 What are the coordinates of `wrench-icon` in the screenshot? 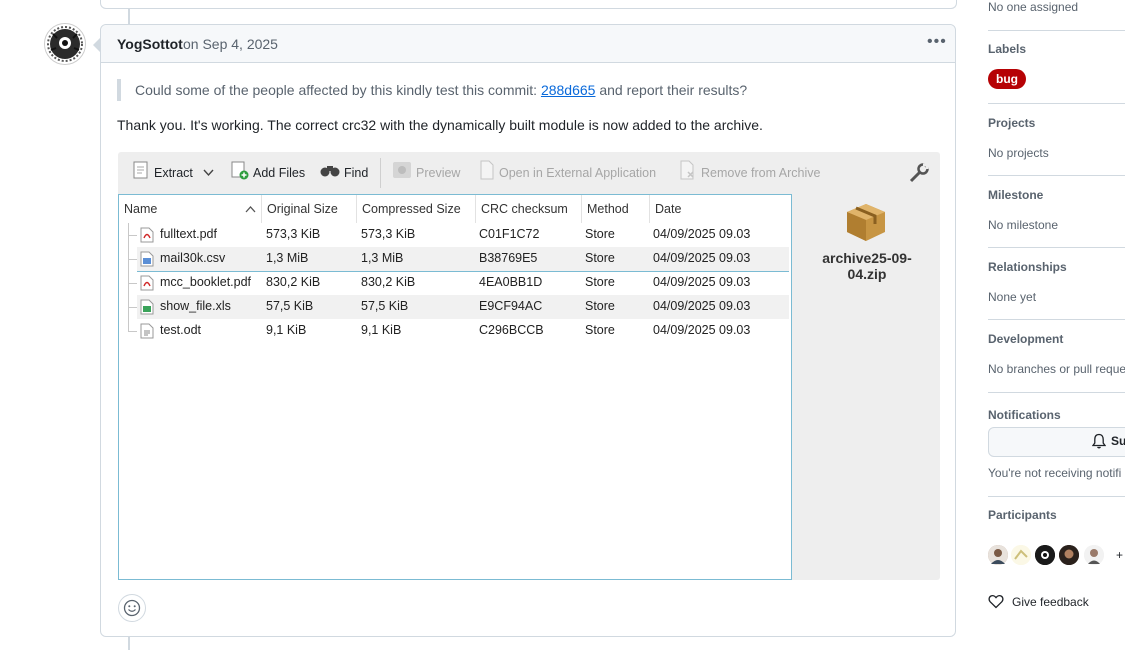 It's located at (919, 175).